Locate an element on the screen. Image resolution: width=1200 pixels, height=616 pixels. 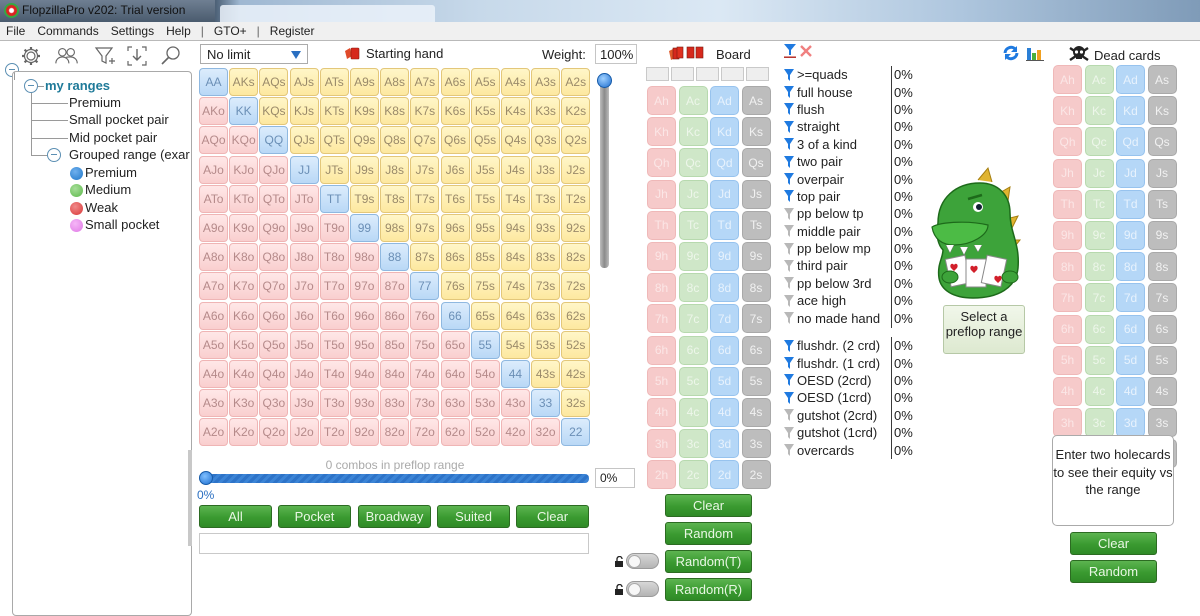
hand-cell-94o: 94o is located at coordinates (364, 373).